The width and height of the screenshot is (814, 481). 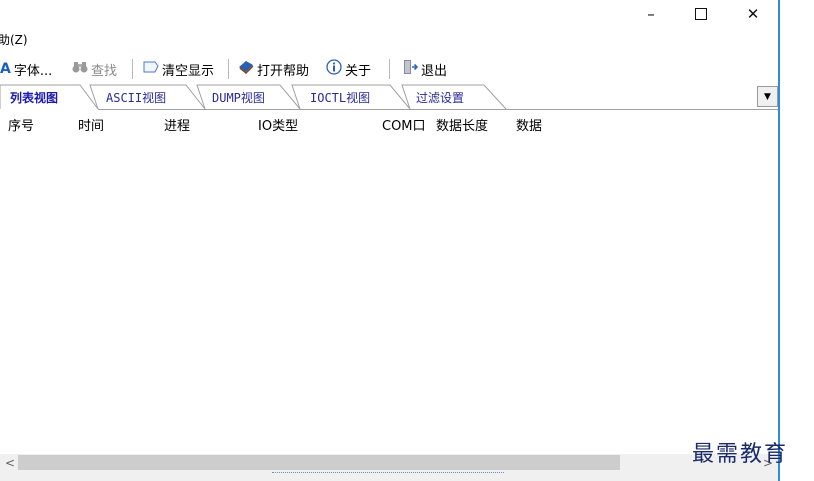 I want to click on list-header: 序号 时间 进程 IO类型 COM口 数据长度 数据, so click(x=389, y=124).